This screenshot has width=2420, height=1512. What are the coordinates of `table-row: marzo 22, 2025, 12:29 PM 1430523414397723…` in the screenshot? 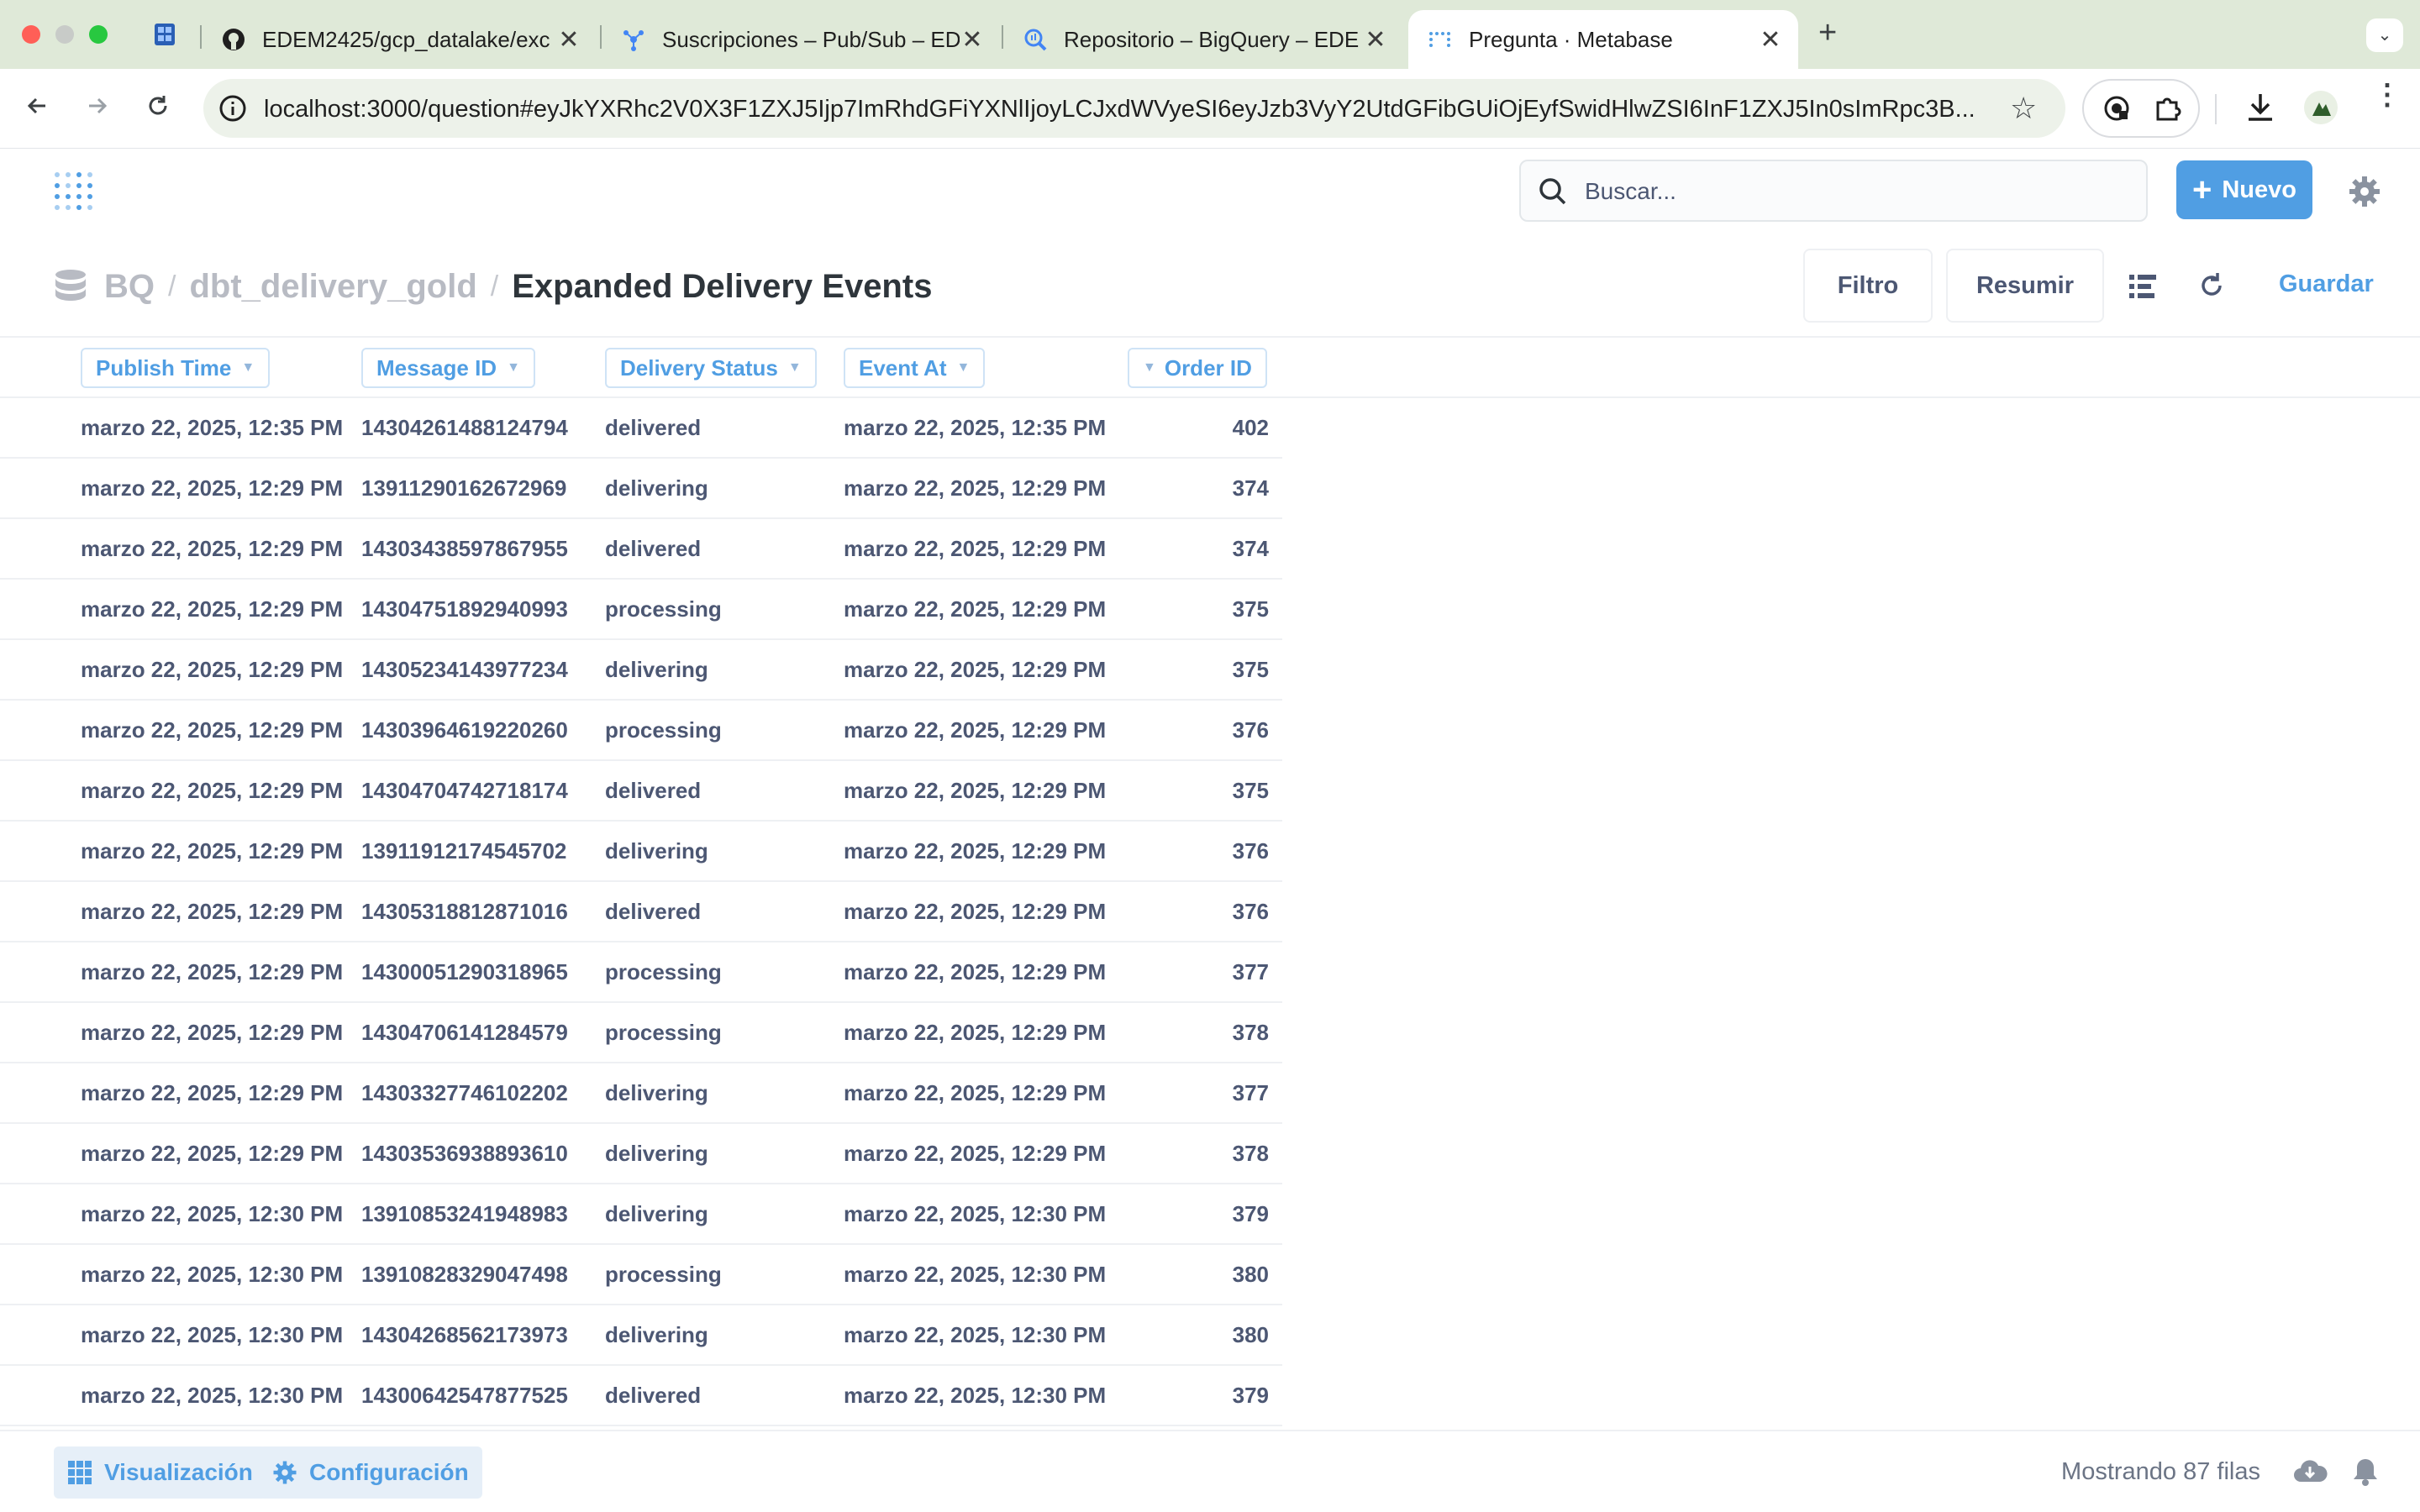 It's located at (641, 670).